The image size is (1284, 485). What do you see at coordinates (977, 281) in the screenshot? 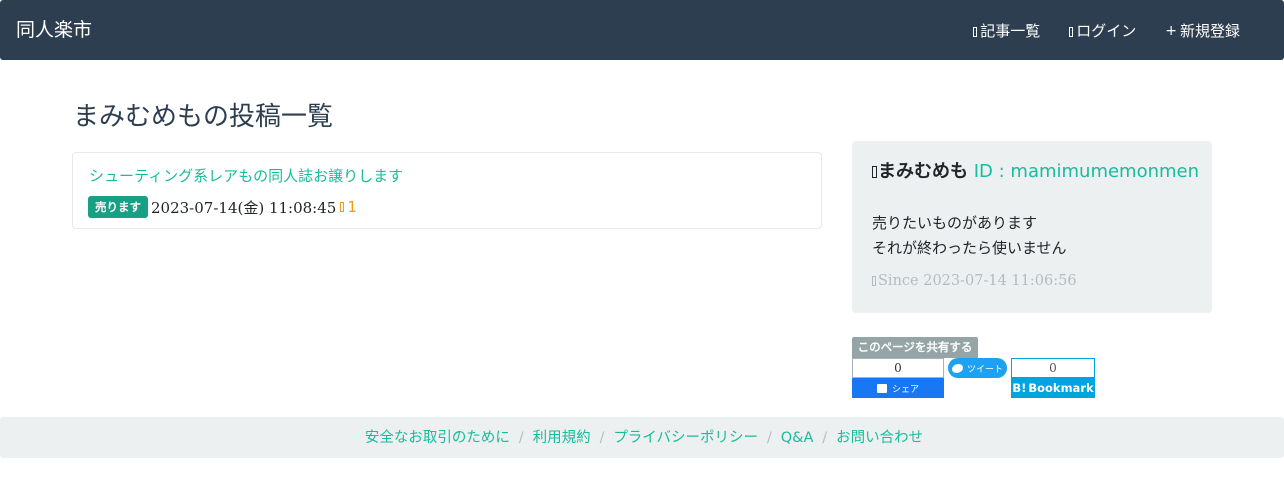
I see `profile-since-text: Since 2023-07-14 11:06:56` at bounding box center [977, 281].